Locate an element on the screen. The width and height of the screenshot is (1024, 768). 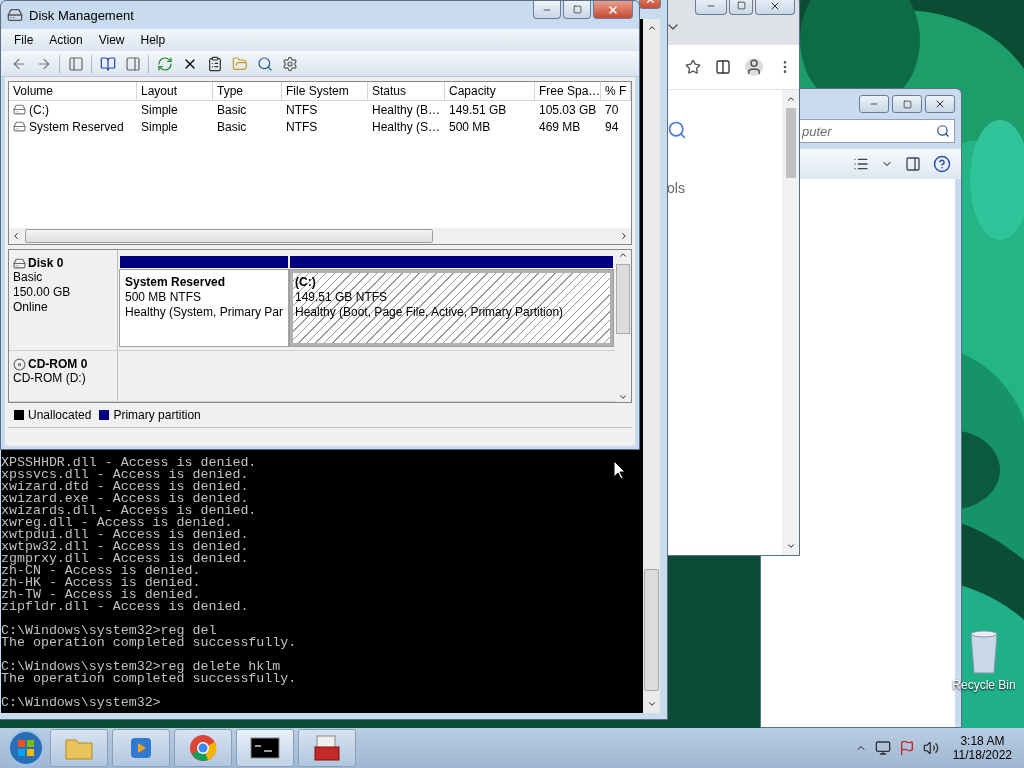
disk-detail: CD-ROM (D:) is located at coordinates (50, 378).